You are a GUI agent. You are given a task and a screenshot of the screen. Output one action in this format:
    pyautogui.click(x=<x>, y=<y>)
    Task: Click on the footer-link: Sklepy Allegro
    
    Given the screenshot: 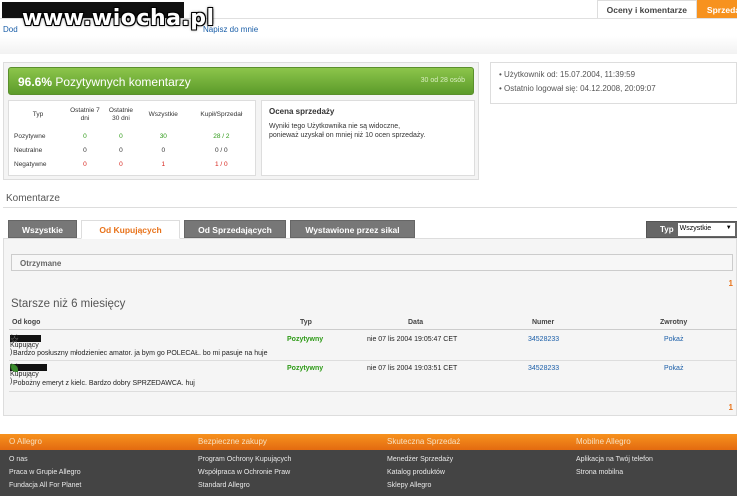 What is the action you would take?
    pyautogui.click(x=409, y=485)
    